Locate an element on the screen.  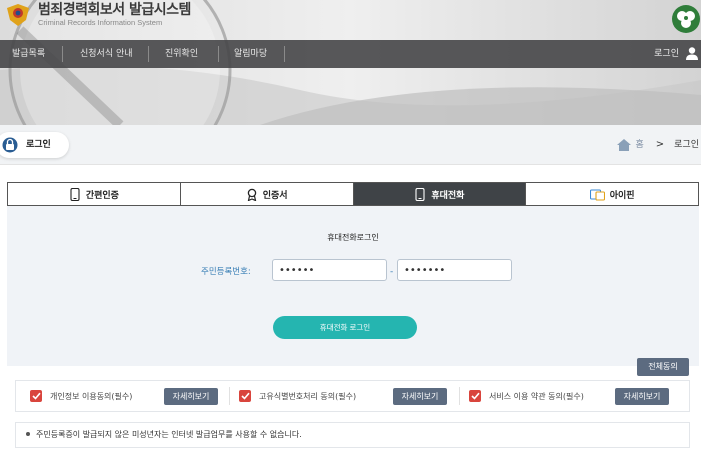
agreement-label-privacy: 개인정보 이용동의(필수) is located at coordinates (91, 396).